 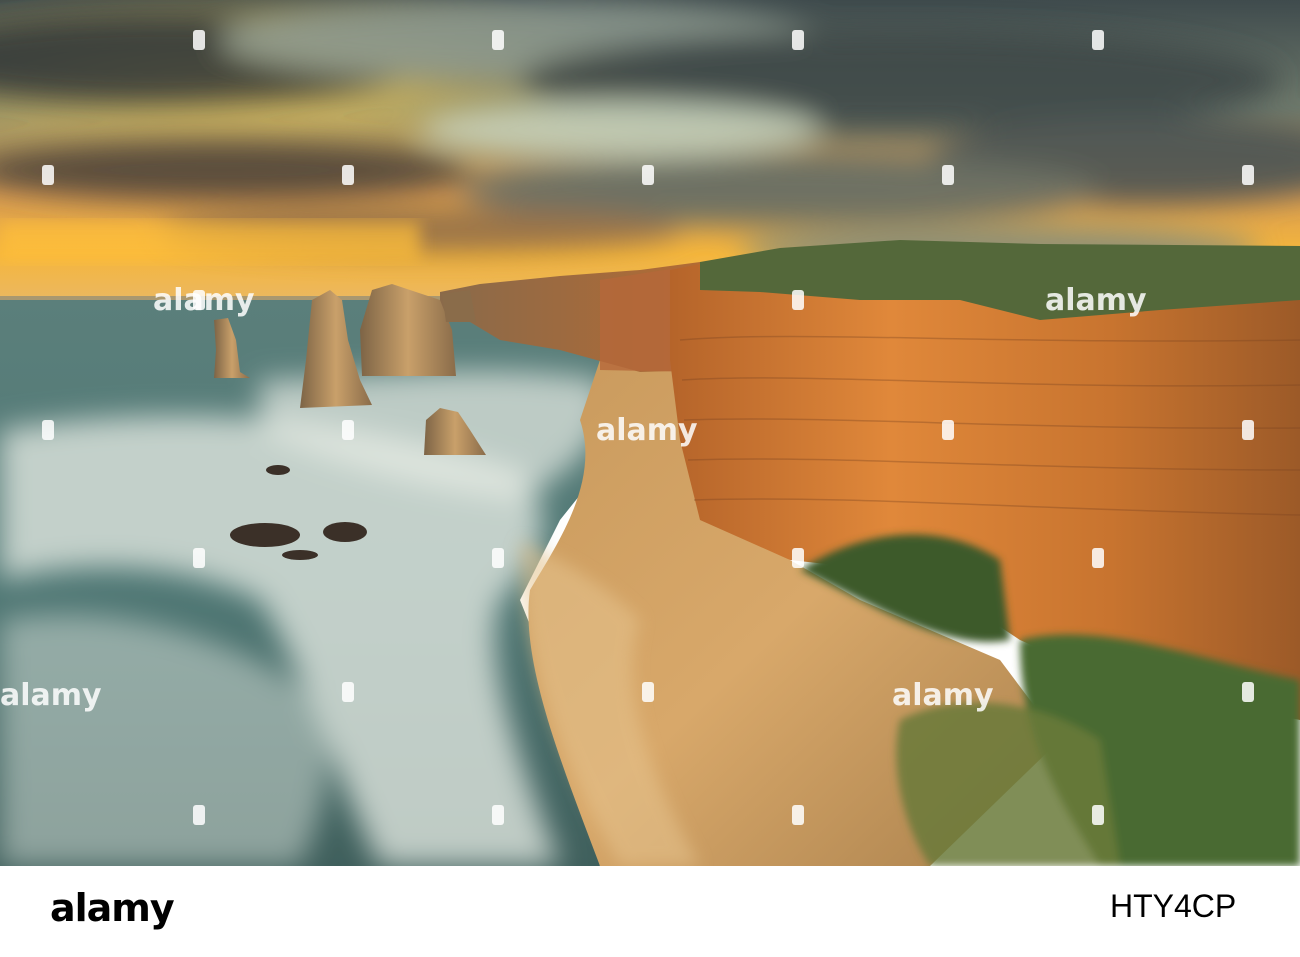 What do you see at coordinates (112, 908) in the screenshot?
I see `alamy-logo: alamy` at bounding box center [112, 908].